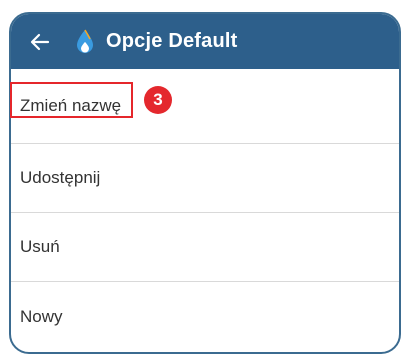  Describe the element at coordinates (41, 316) in the screenshot. I see `menu-item-label: Nowy` at that location.